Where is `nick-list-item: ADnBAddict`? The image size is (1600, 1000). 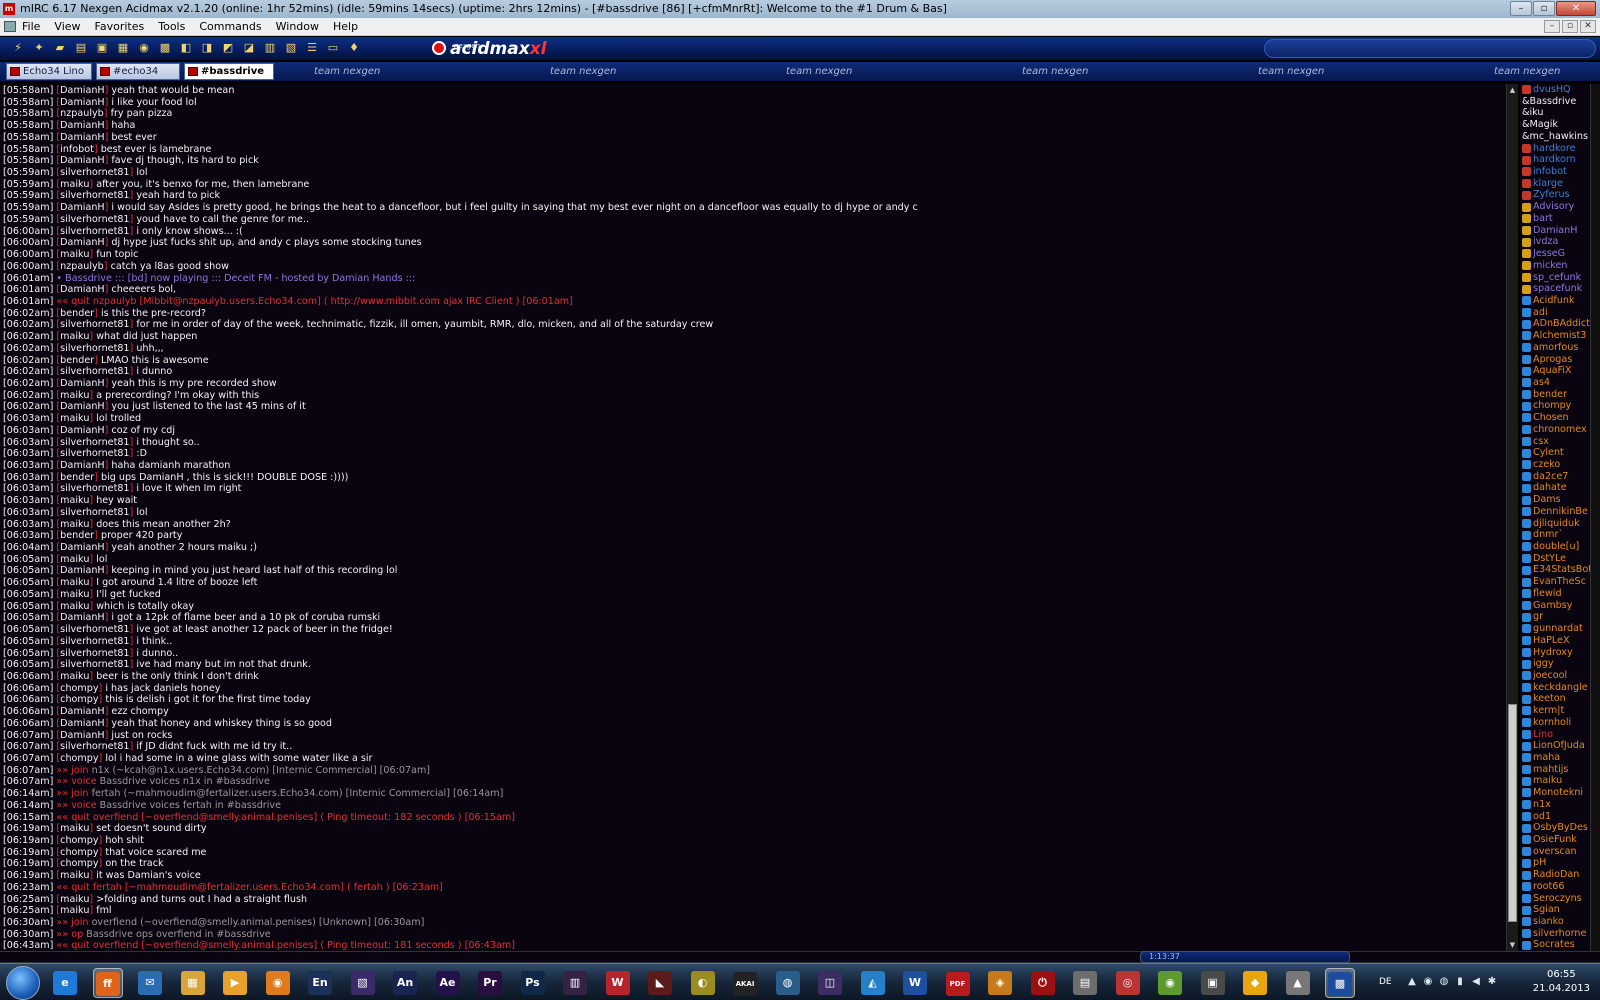 nick-list-item: ADnBAddict is located at coordinates (1560, 324).